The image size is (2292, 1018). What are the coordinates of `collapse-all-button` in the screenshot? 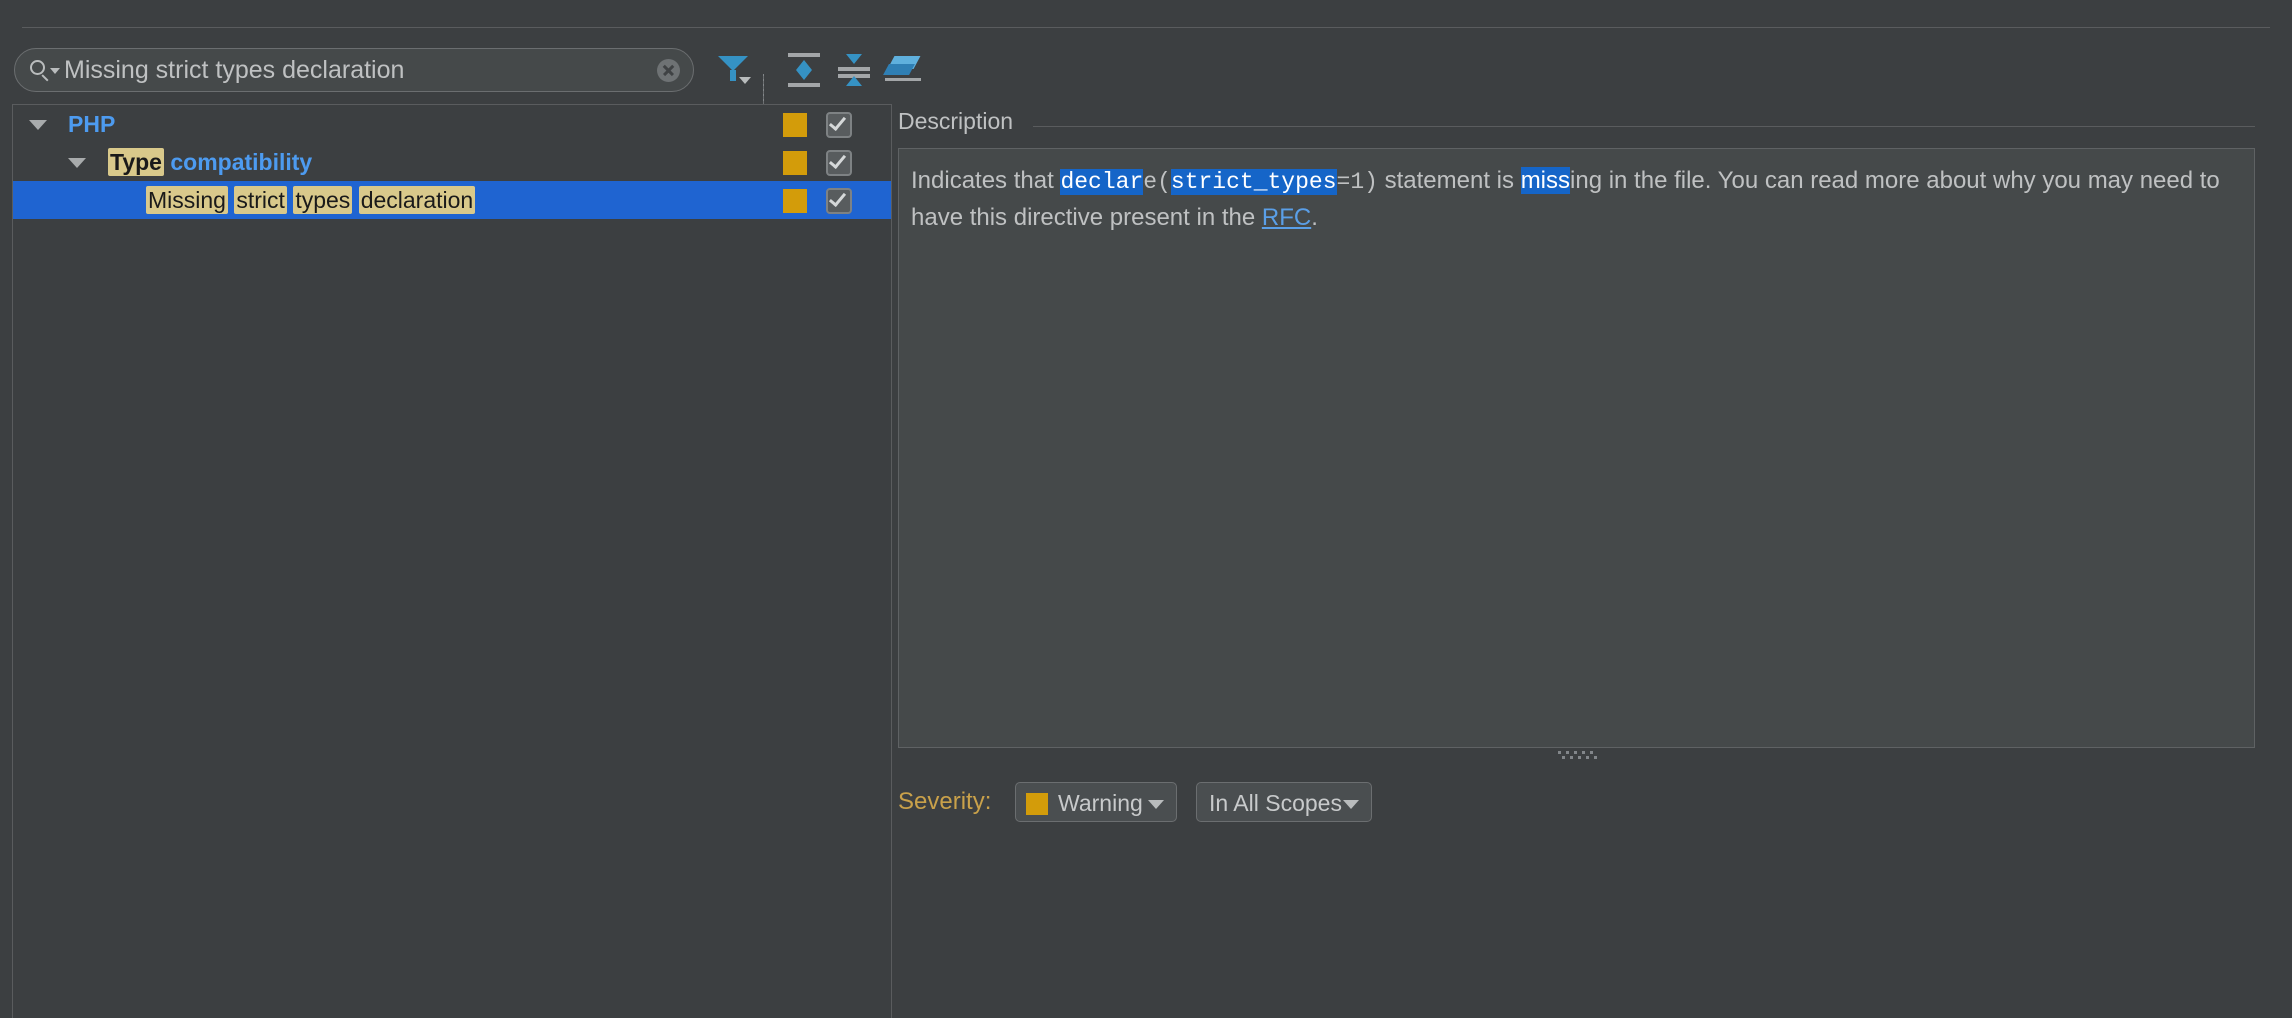 It's located at (854, 70).